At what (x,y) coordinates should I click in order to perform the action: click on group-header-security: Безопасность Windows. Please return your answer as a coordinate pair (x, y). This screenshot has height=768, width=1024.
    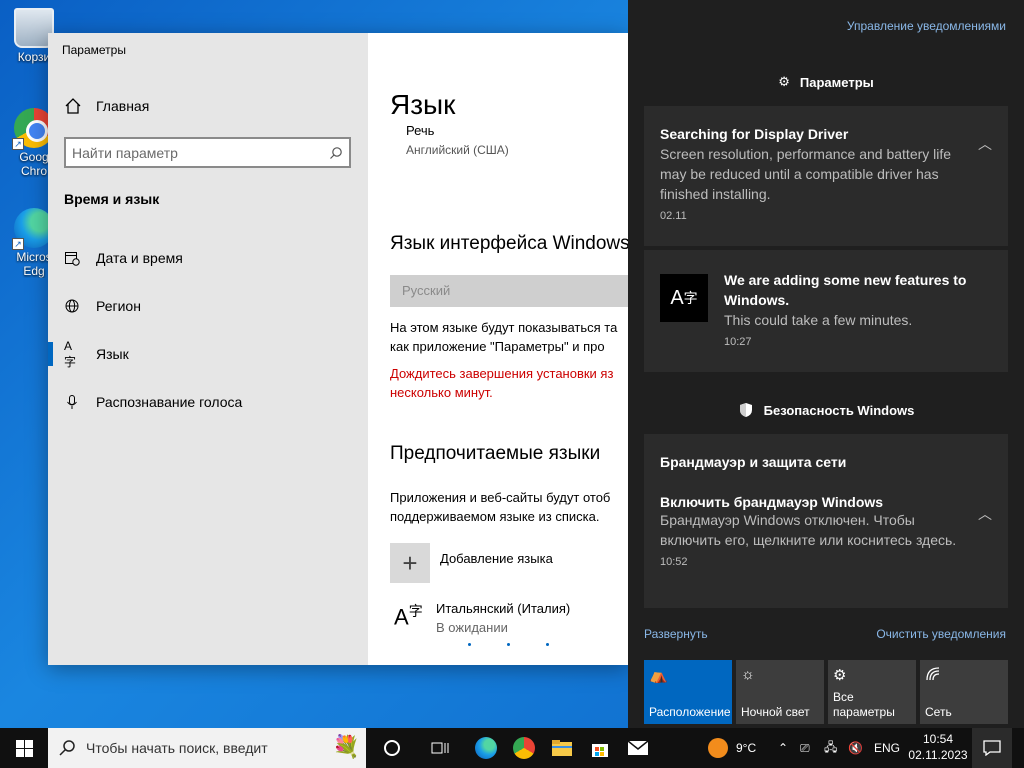
    Looking at the image, I should click on (826, 410).